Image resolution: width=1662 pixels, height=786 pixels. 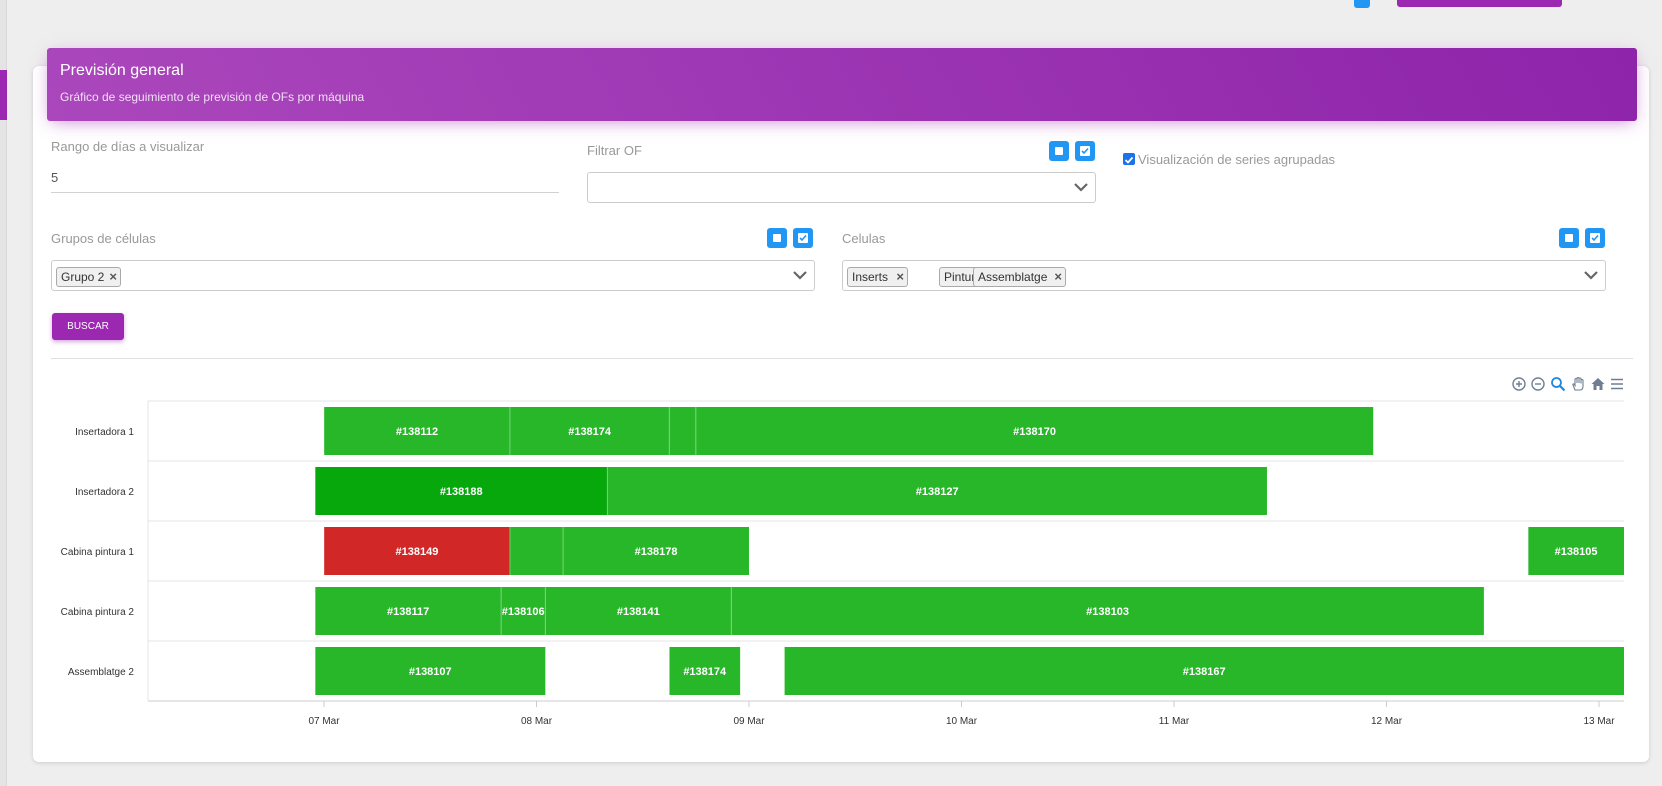 What do you see at coordinates (523, 612) in the screenshot?
I see `gantt-bar-label: #138106` at bounding box center [523, 612].